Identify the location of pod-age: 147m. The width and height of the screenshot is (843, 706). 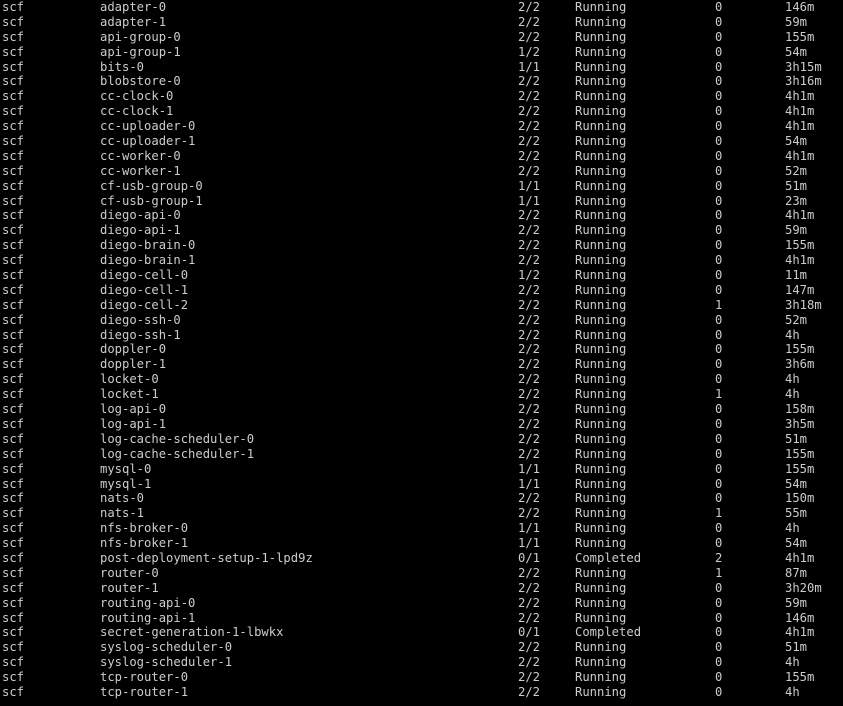
(800, 289).